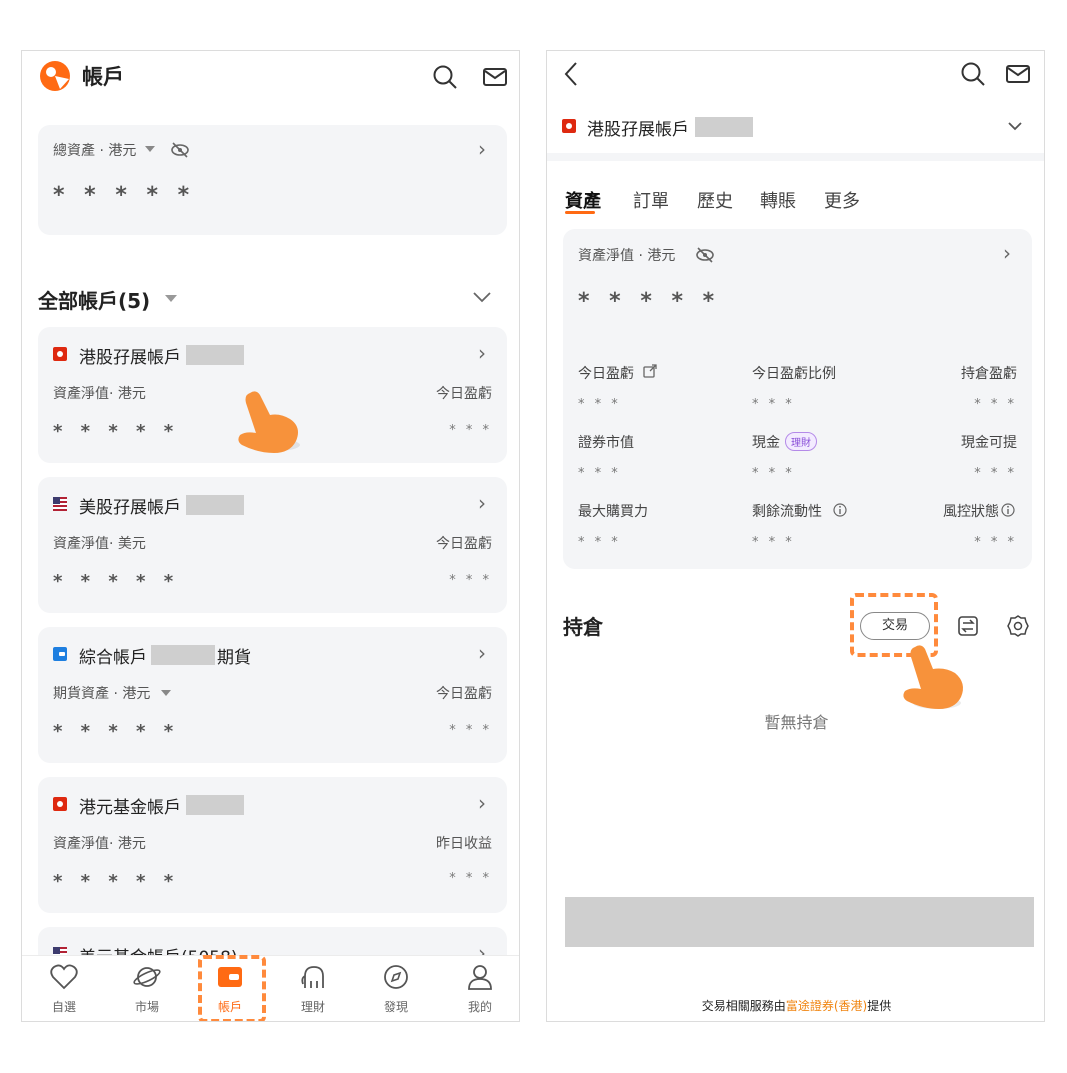  Describe the element at coordinates (627, 256) in the screenshot. I see `net-assets-label: 資產淨值 · 港元` at that location.